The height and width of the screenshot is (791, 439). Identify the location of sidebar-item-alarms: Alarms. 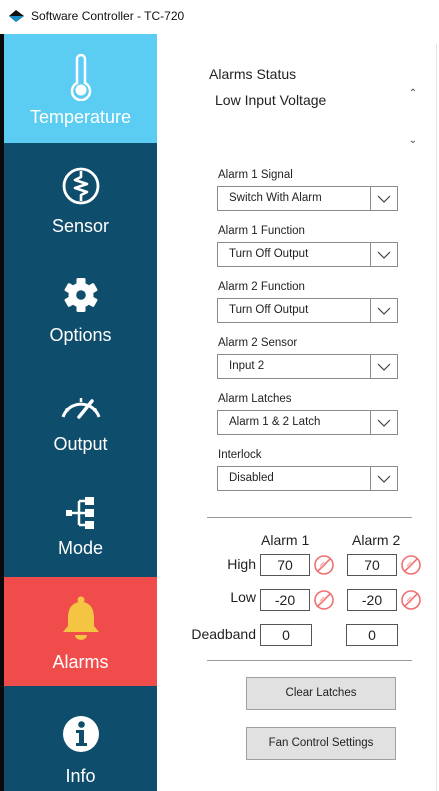
(80, 631).